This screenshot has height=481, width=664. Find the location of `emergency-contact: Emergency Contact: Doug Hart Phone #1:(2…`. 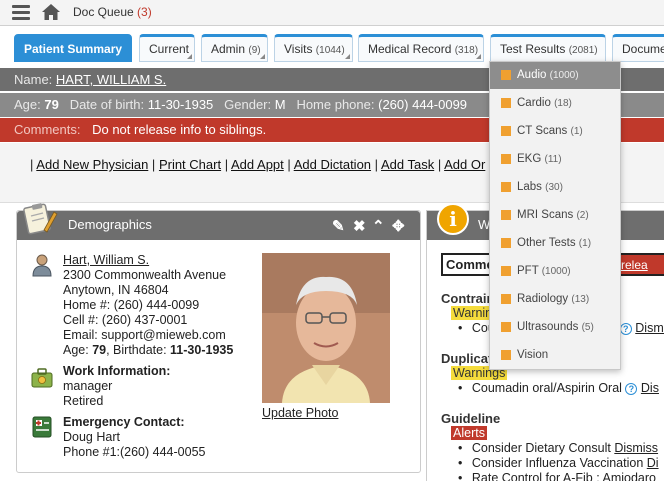

emergency-contact: Emergency Contact: Doug Hart Phone #1:(2… is located at coordinates (134, 437).